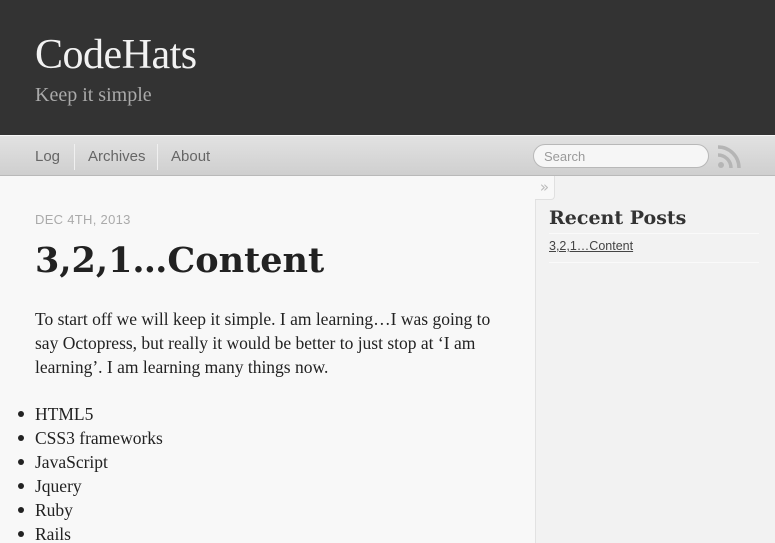  Describe the element at coordinates (618, 218) in the screenshot. I see `recent-posts-heading: Recent Posts` at that location.